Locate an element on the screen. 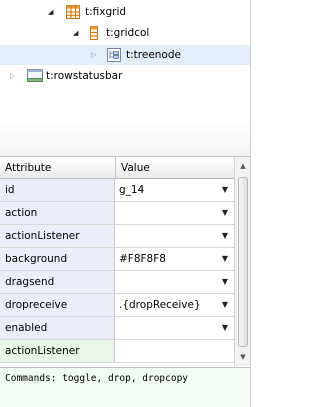 This screenshot has width=320, height=407. scroll-up-arrow-icon: ▲ is located at coordinates (243, 166).